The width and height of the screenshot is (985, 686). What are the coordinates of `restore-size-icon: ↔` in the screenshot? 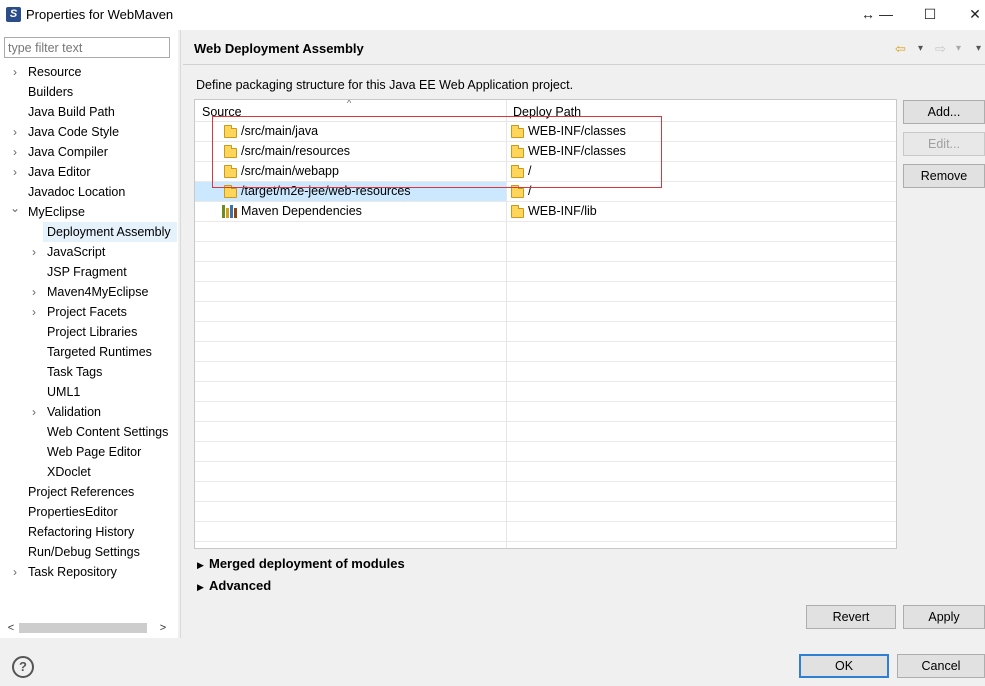 It's located at (868, 14).